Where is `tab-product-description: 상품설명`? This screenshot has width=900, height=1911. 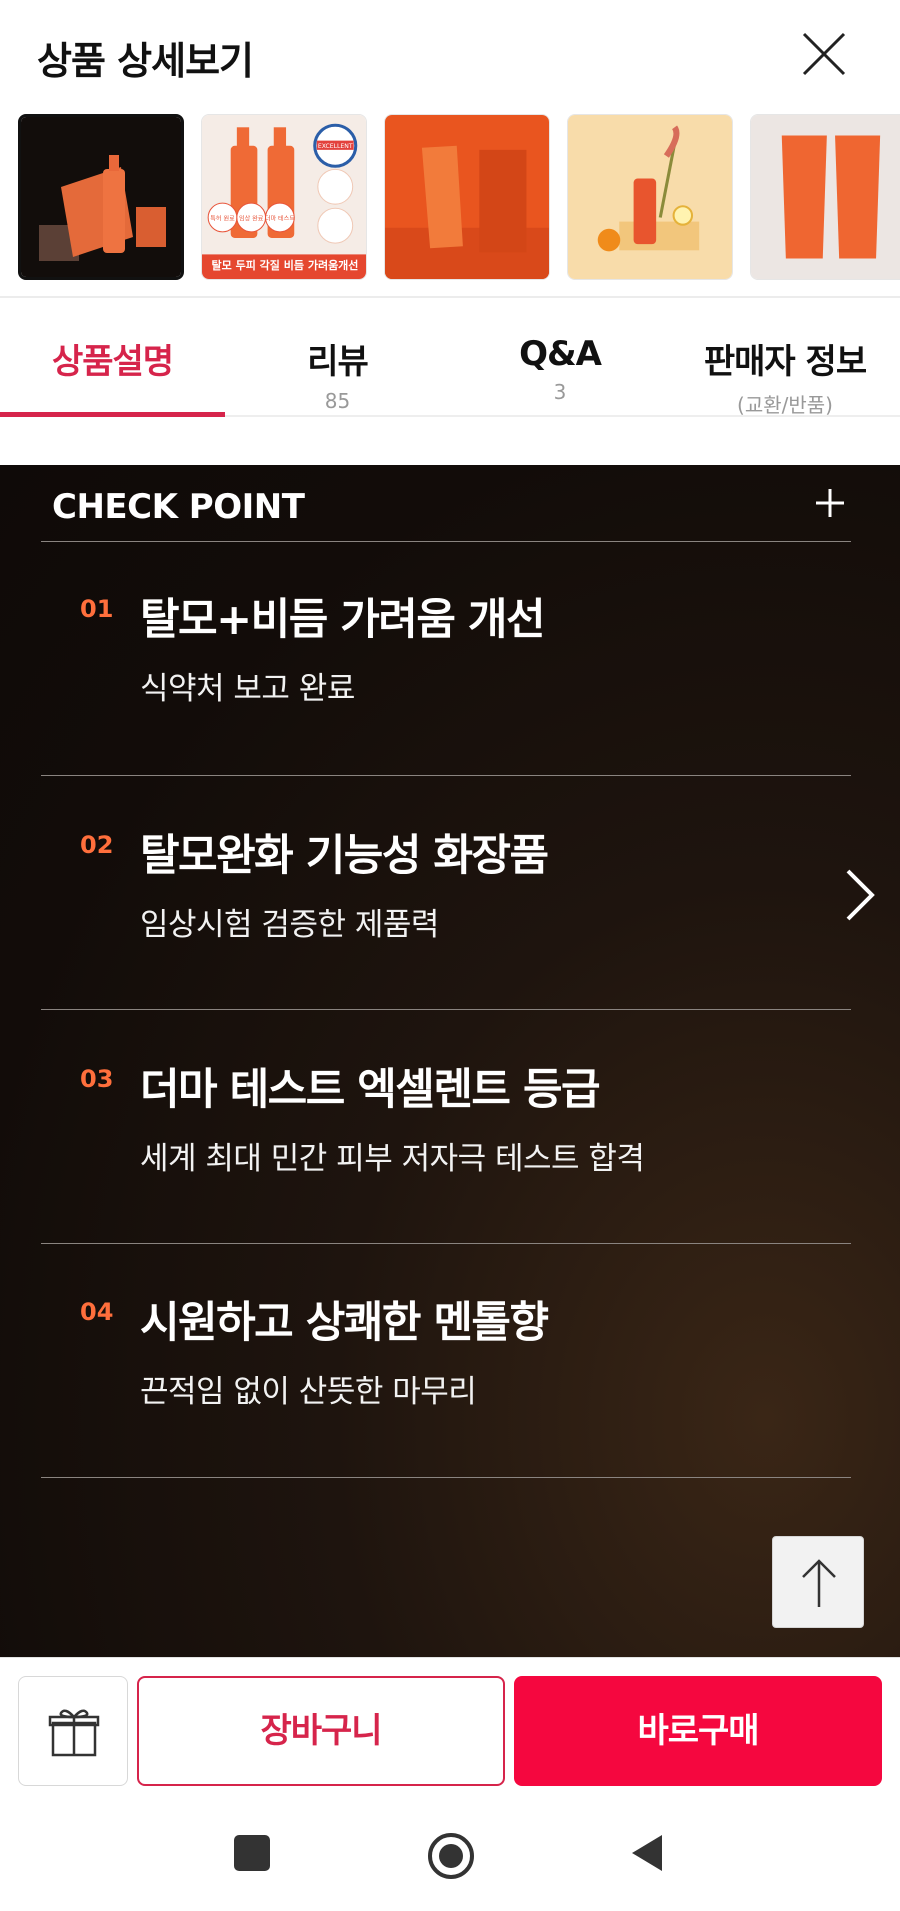
tab-product-description: 상품설명 is located at coordinates (112, 358).